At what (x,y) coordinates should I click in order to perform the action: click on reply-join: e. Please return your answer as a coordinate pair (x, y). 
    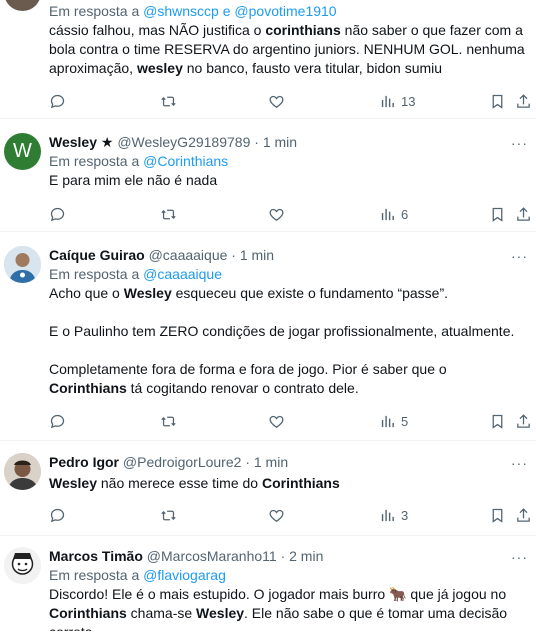
    Looking at the image, I should click on (226, 11).